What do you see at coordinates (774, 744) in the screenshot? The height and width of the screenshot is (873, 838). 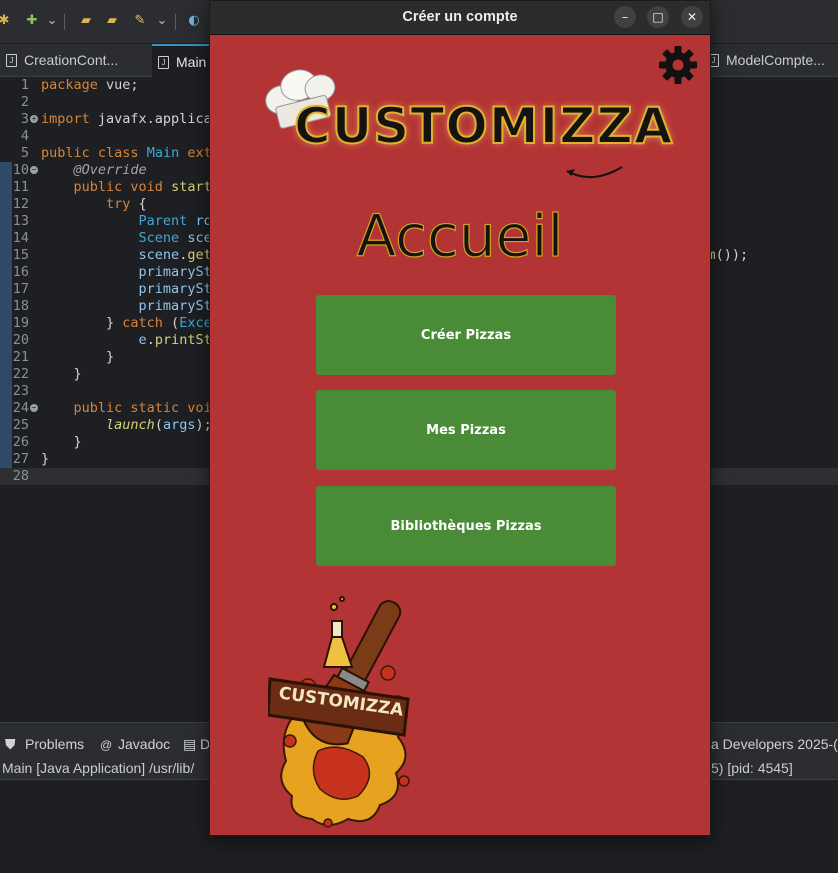 I see `ide-status-text: a Developers 2025-(` at bounding box center [774, 744].